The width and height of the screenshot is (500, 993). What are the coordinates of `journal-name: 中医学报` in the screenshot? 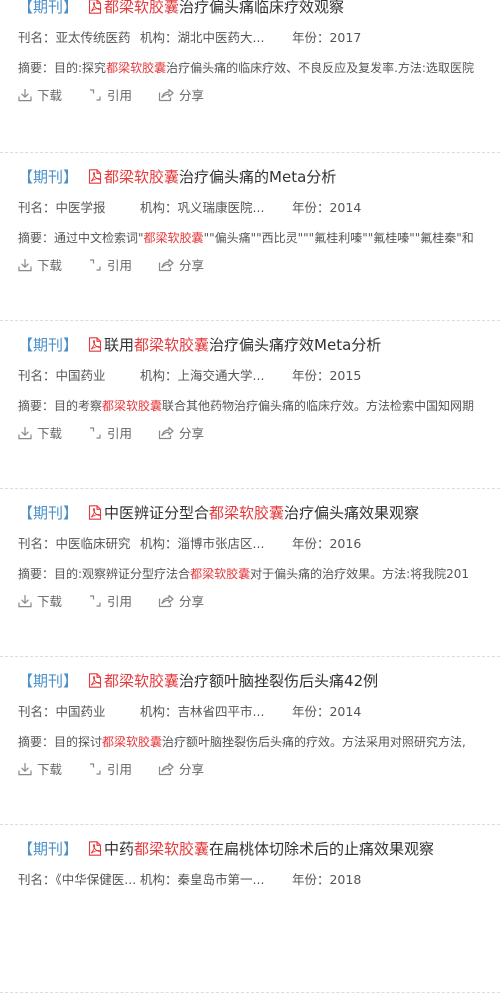 It's located at (81, 207).